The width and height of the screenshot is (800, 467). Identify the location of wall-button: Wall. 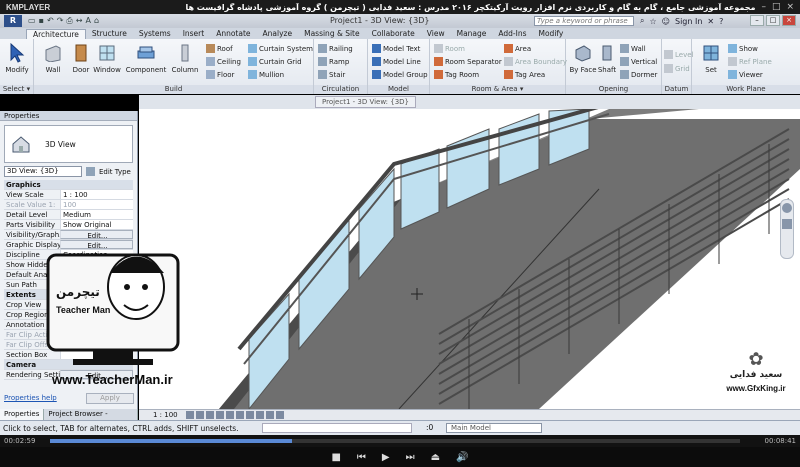
(53, 62).